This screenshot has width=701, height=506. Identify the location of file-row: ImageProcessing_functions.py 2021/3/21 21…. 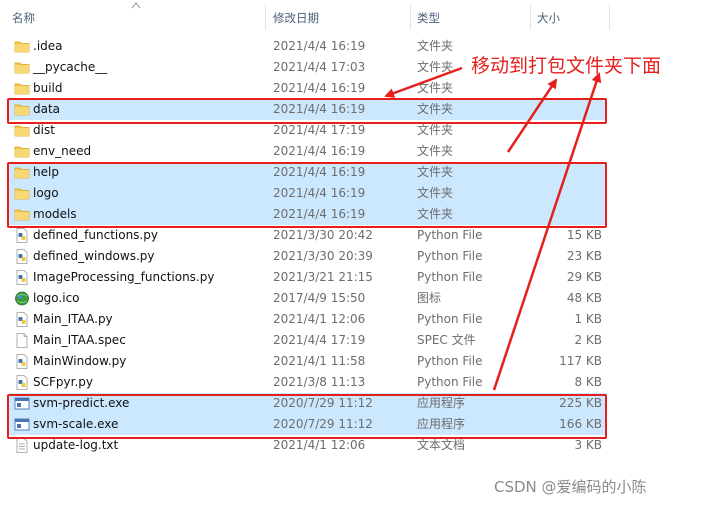
(308, 277).